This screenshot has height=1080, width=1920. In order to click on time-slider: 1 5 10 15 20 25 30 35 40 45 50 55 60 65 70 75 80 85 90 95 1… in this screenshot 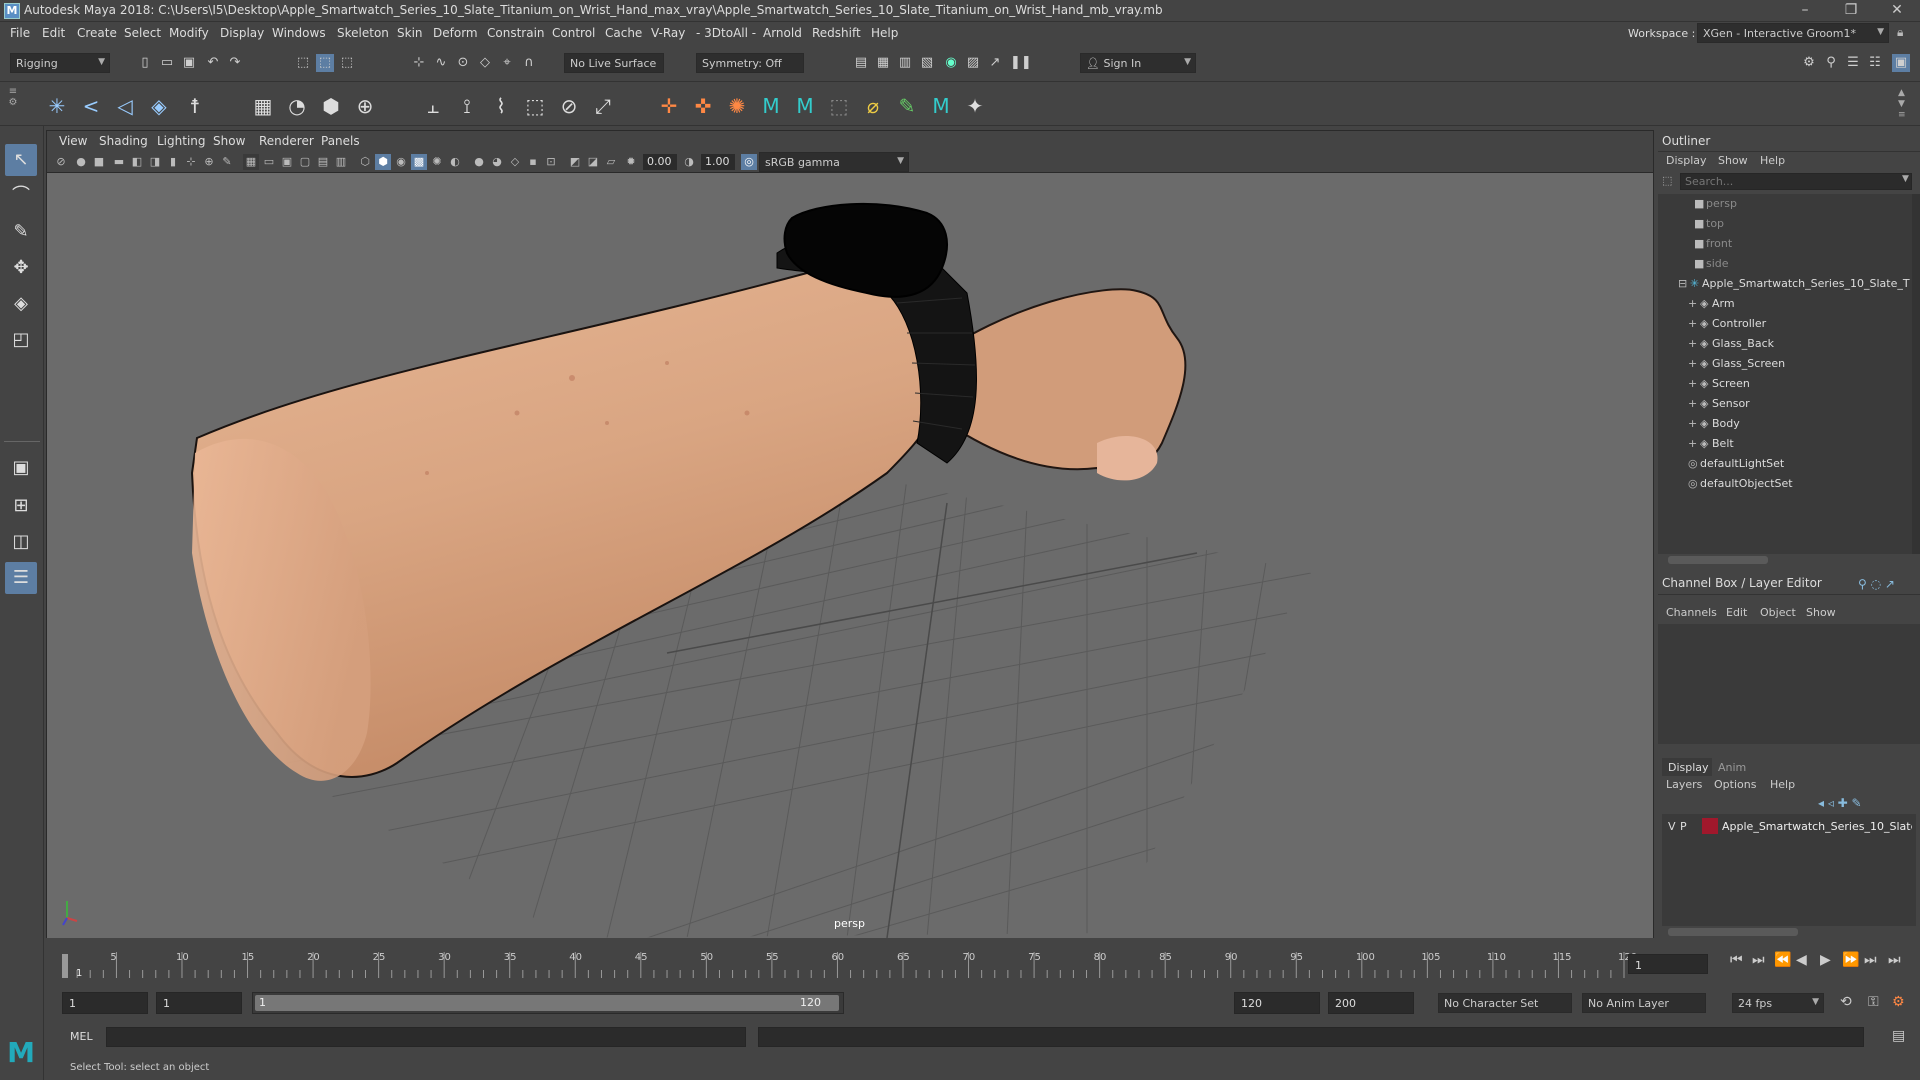, I will do `click(983, 964)`.